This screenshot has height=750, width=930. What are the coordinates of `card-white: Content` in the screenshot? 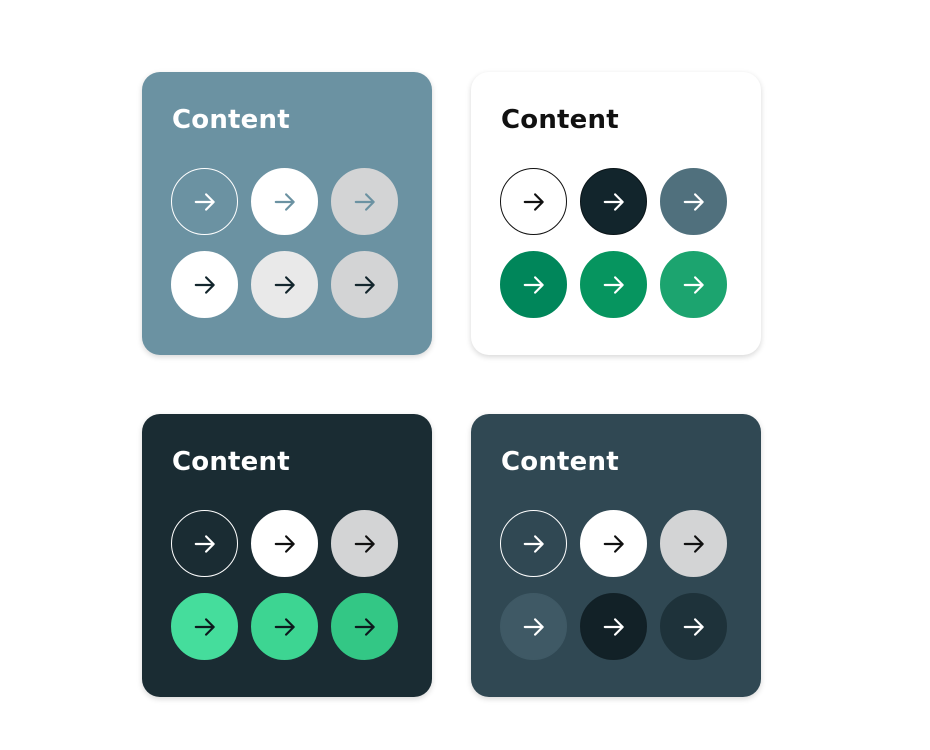 It's located at (616, 213).